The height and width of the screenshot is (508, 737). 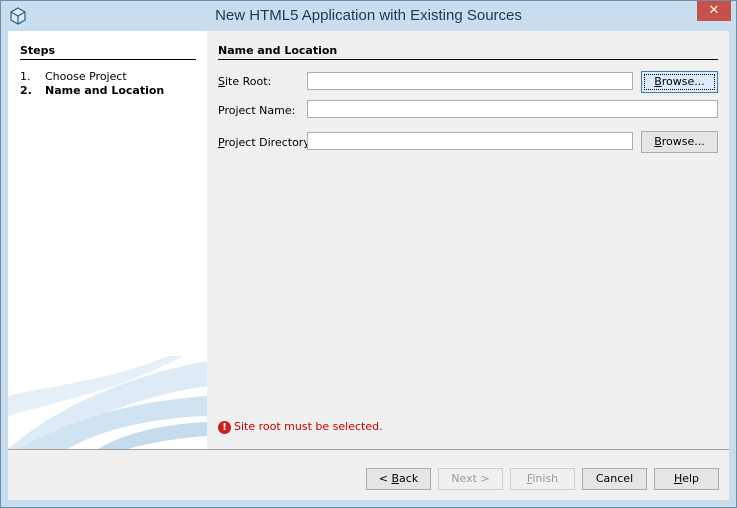 What do you see at coordinates (614, 479) in the screenshot?
I see `cancel-button: Cancel` at bounding box center [614, 479].